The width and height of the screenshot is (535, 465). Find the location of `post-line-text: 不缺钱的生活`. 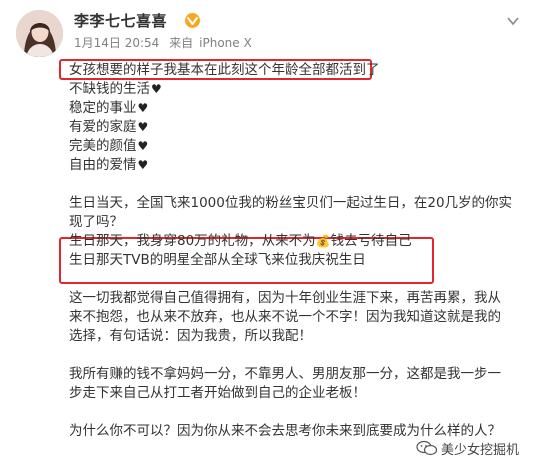

post-line-text: 不缺钱的生活 is located at coordinates (109, 89).